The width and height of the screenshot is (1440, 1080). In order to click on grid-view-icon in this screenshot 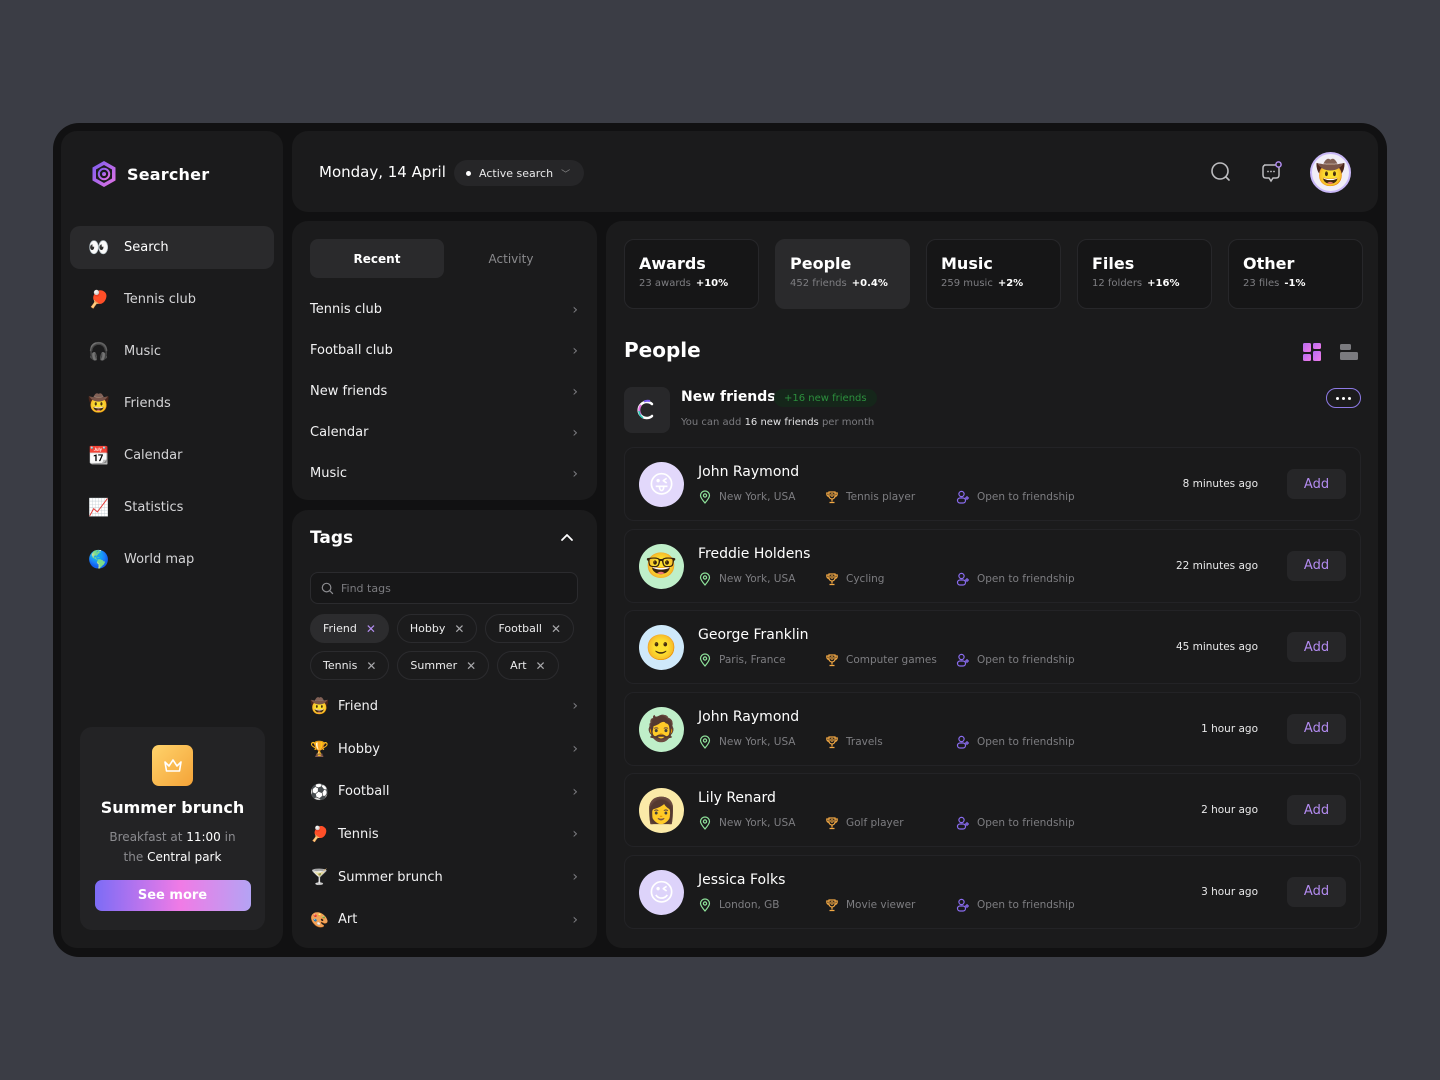, I will do `click(1312, 352)`.